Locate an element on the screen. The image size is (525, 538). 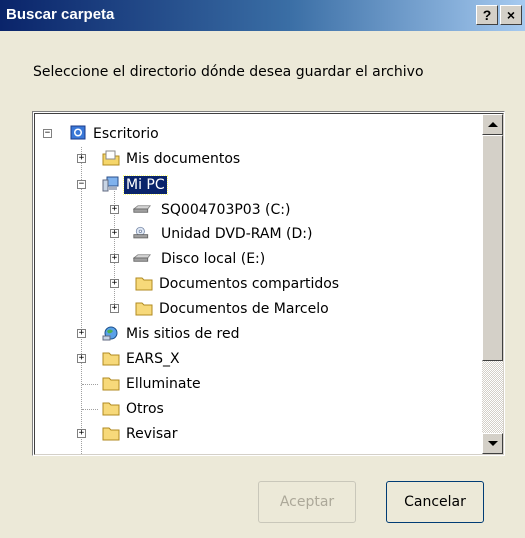
scroll-thumb is located at coordinates (492, 248).